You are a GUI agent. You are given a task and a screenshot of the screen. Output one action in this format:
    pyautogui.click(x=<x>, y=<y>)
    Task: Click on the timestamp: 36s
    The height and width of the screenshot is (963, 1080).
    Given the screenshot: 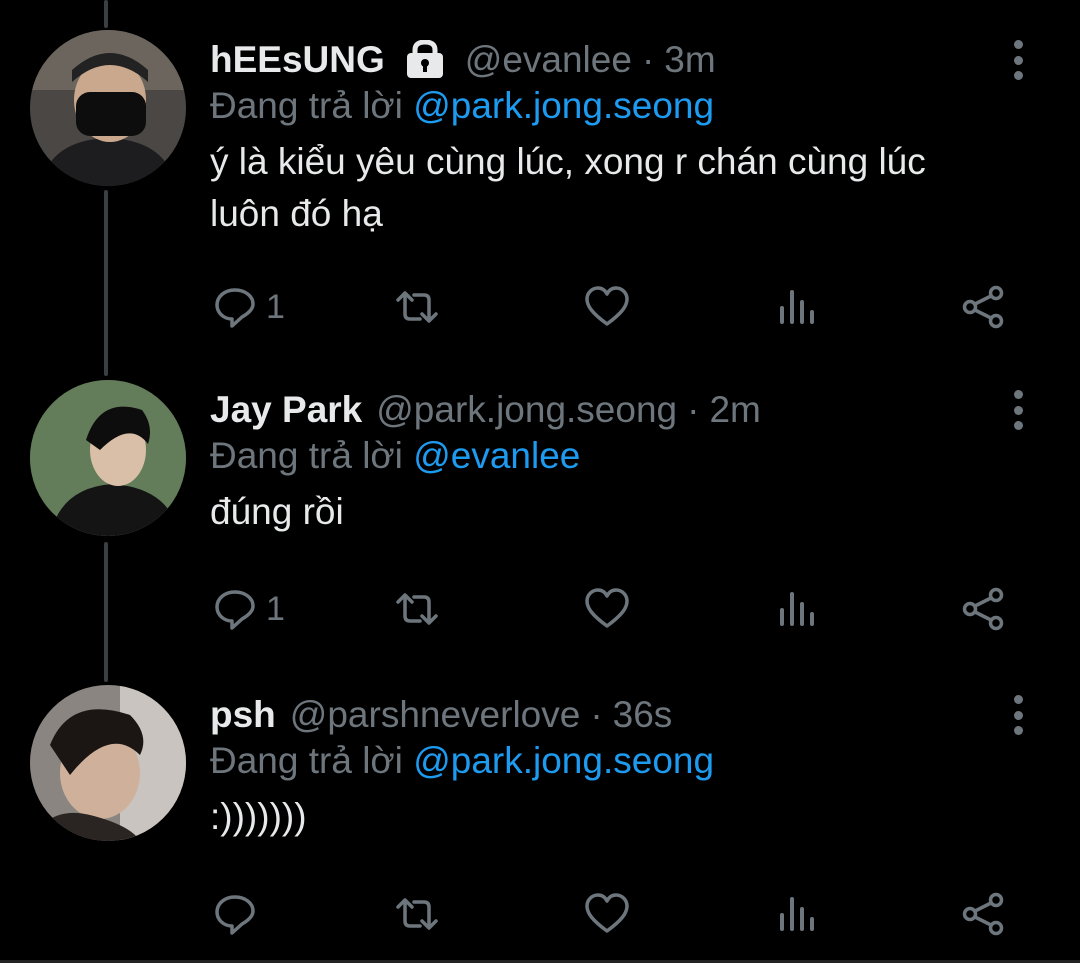 What is the action you would take?
    pyautogui.click(x=643, y=715)
    